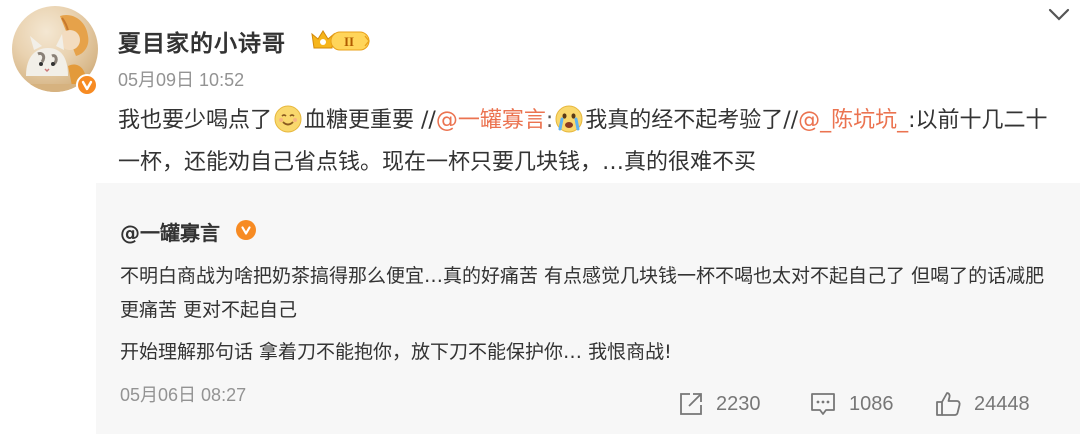 The width and height of the screenshot is (1080, 434). I want to click on like-icon, so click(948, 404).